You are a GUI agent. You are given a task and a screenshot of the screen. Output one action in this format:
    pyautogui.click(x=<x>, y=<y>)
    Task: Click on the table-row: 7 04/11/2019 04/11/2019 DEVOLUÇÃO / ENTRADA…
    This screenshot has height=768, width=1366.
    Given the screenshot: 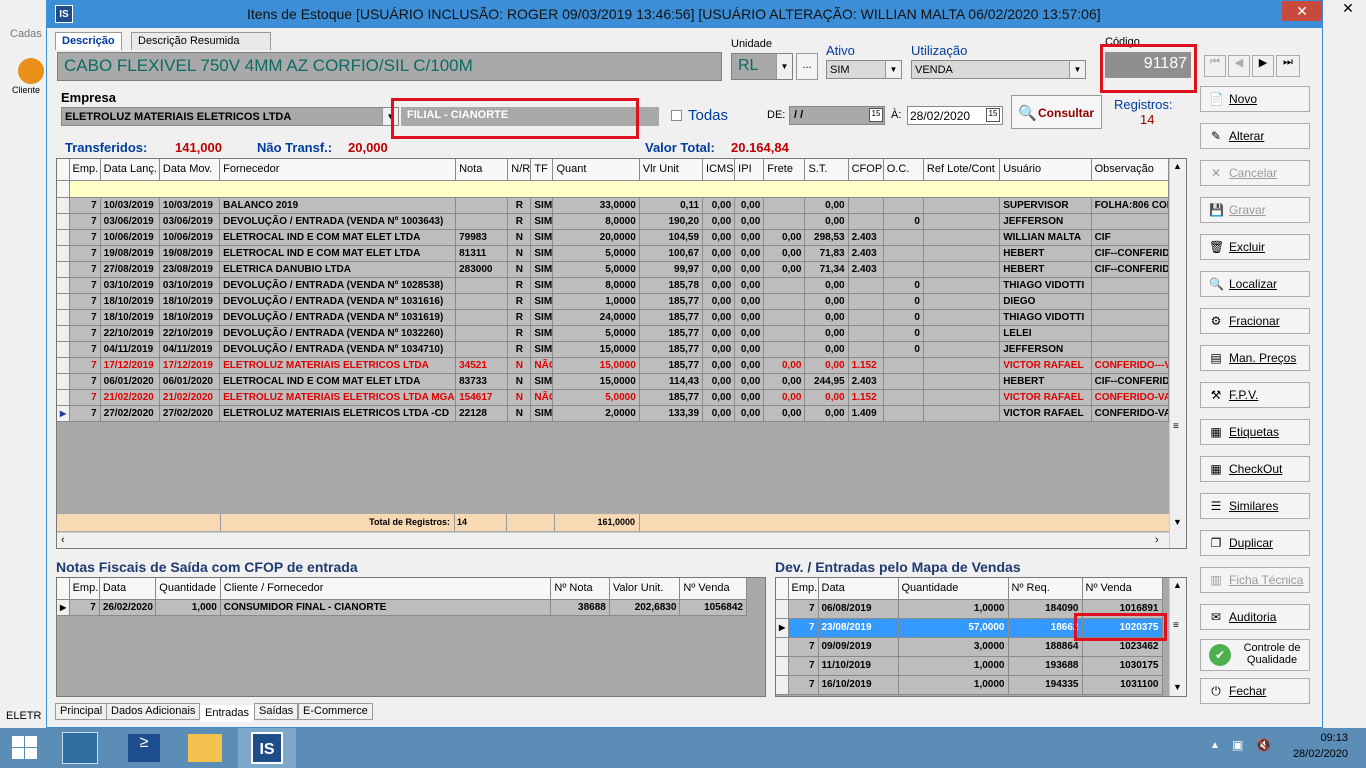 What is the action you would take?
    pyautogui.click(x=613, y=349)
    